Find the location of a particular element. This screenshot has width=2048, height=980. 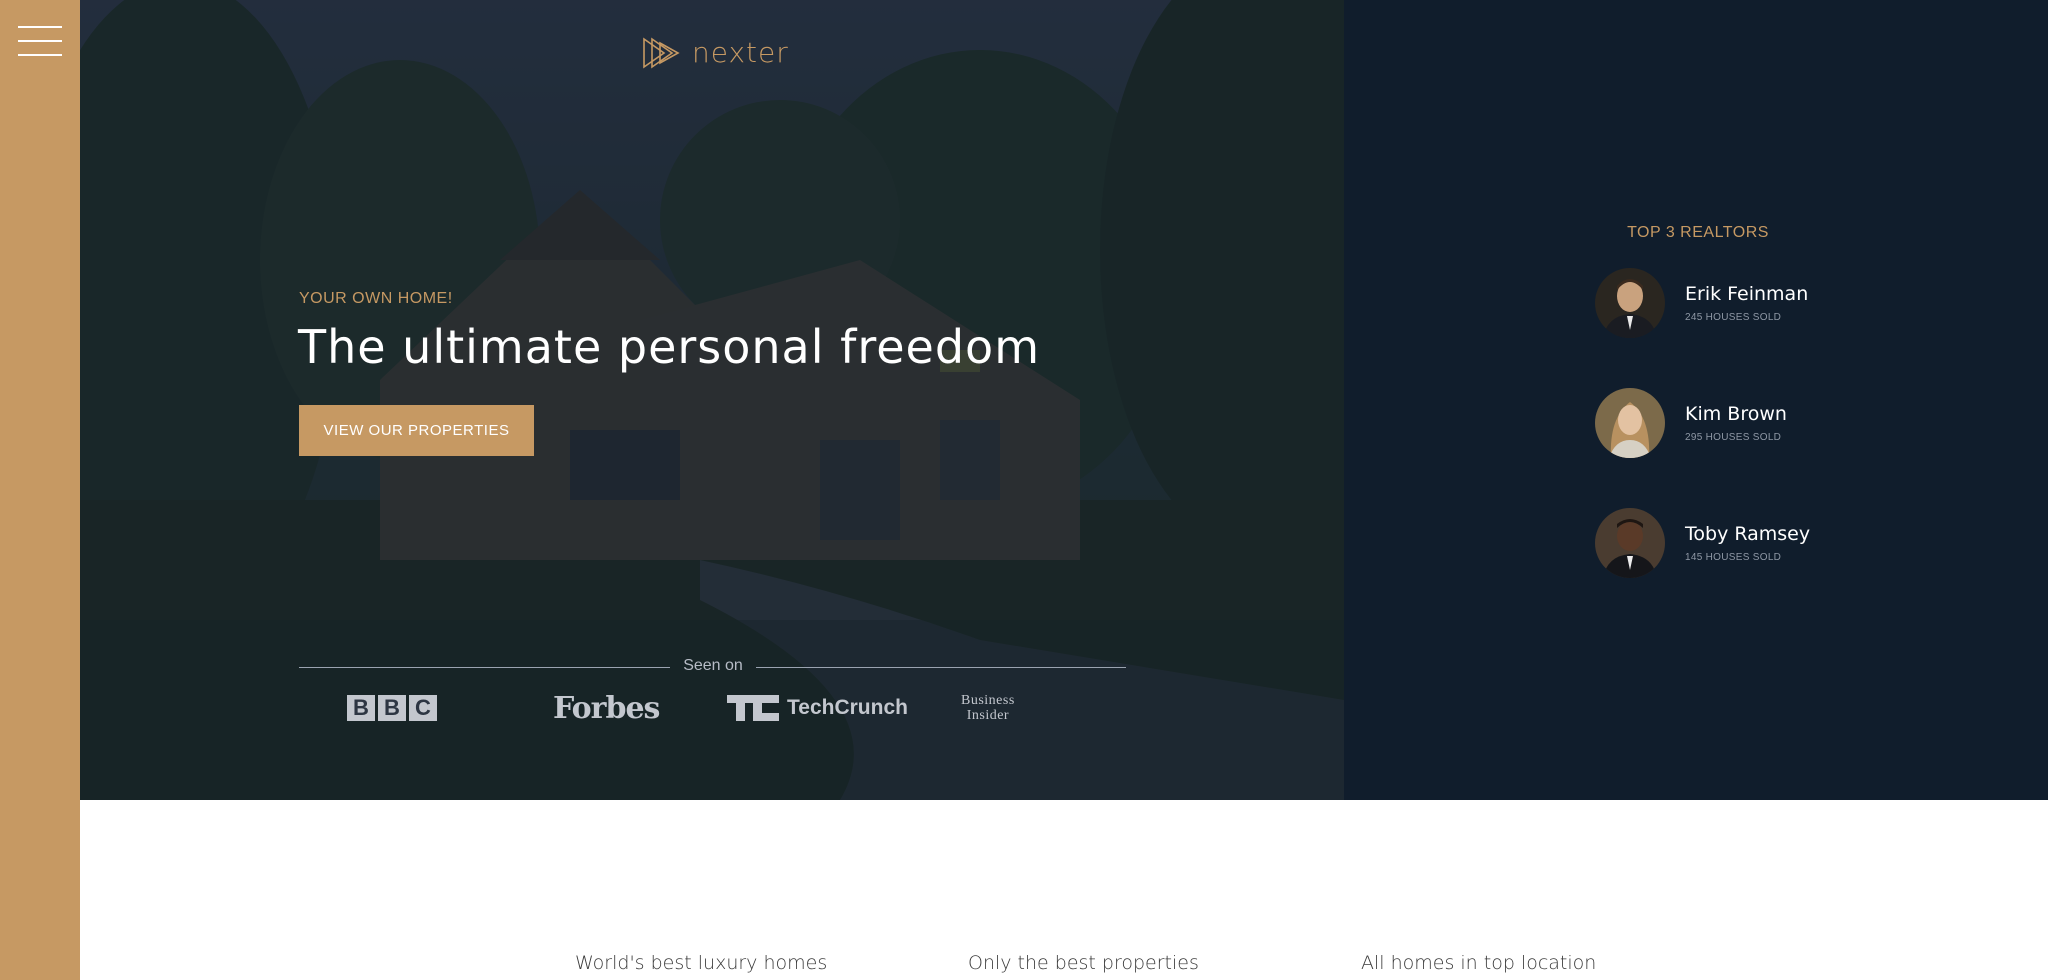

realtor-name: Erik Feinman is located at coordinates (1747, 294).